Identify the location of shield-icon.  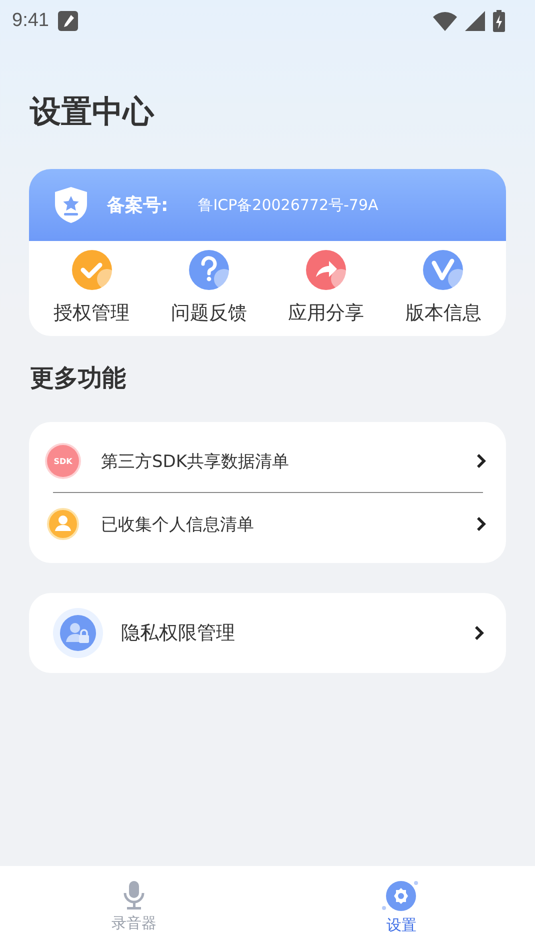
(71, 205).